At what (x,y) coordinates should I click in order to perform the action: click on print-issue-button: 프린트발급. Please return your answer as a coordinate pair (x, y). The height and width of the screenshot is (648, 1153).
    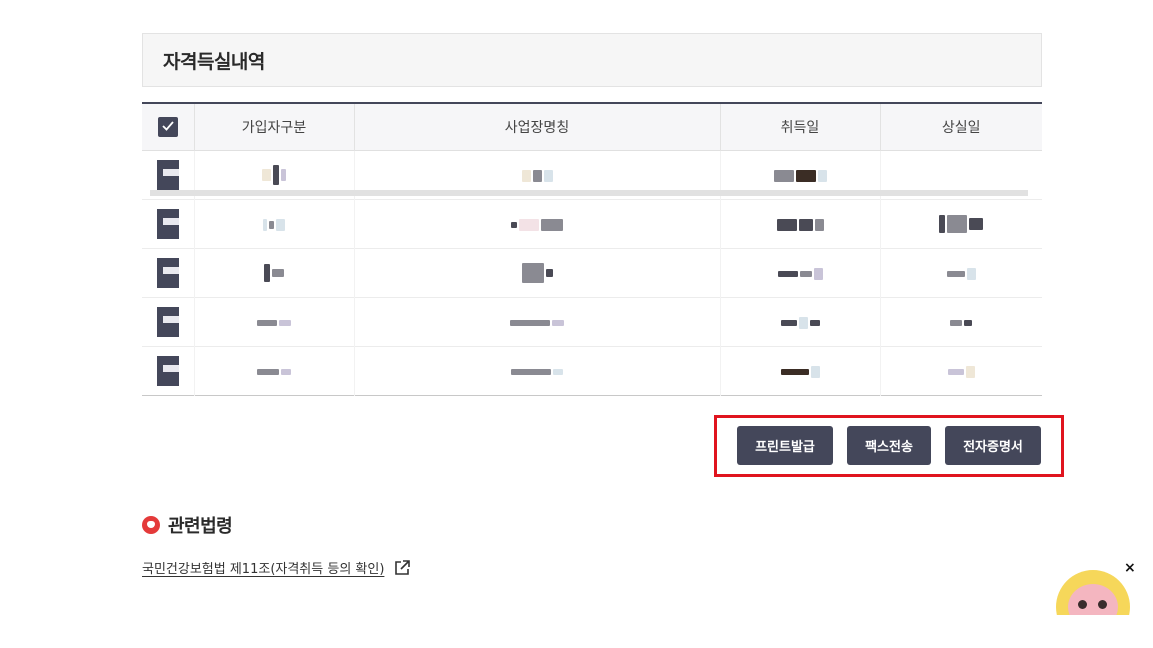
    Looking at the image, I should click on (785, 445).